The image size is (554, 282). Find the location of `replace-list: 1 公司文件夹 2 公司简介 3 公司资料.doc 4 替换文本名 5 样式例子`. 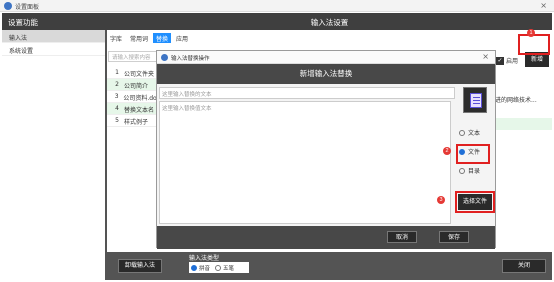

replace-list: 1 公司文件夹 2 公司简介 3 公司资料.doc 4 替换文本名 5 样式例子 is located at coordinates (135, 97).